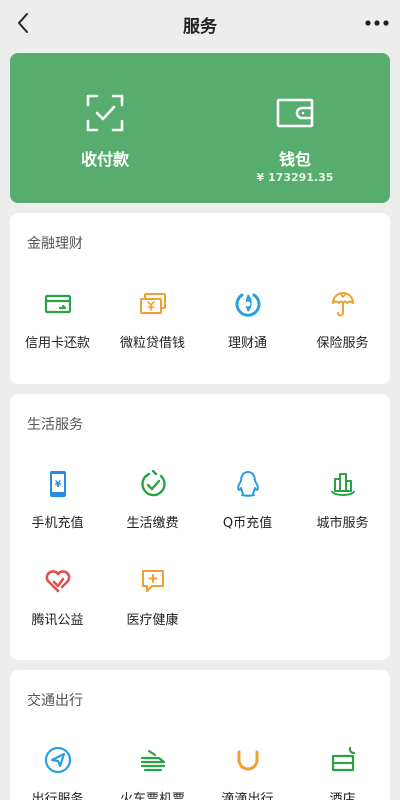 Image resolution: width=400 pixels, height=800 pixels. Describe the element at coordinates (58, 581) in the screenshot. I see `charity-icon` at that location.